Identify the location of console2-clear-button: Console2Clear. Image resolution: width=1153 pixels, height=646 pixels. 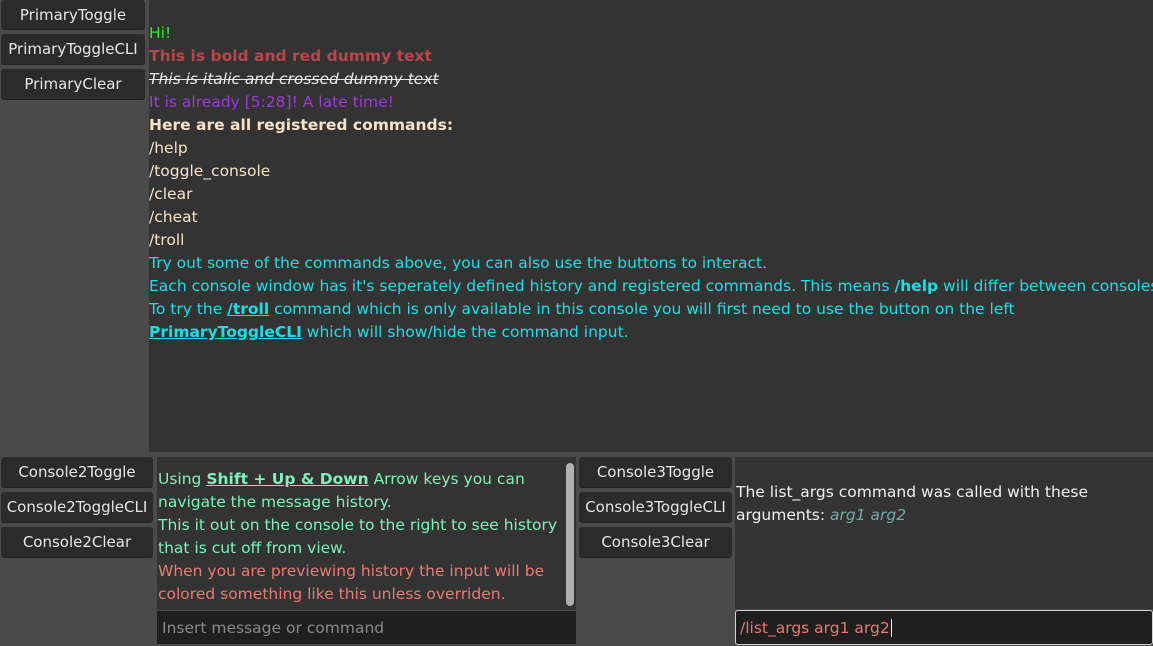
(77, 542).